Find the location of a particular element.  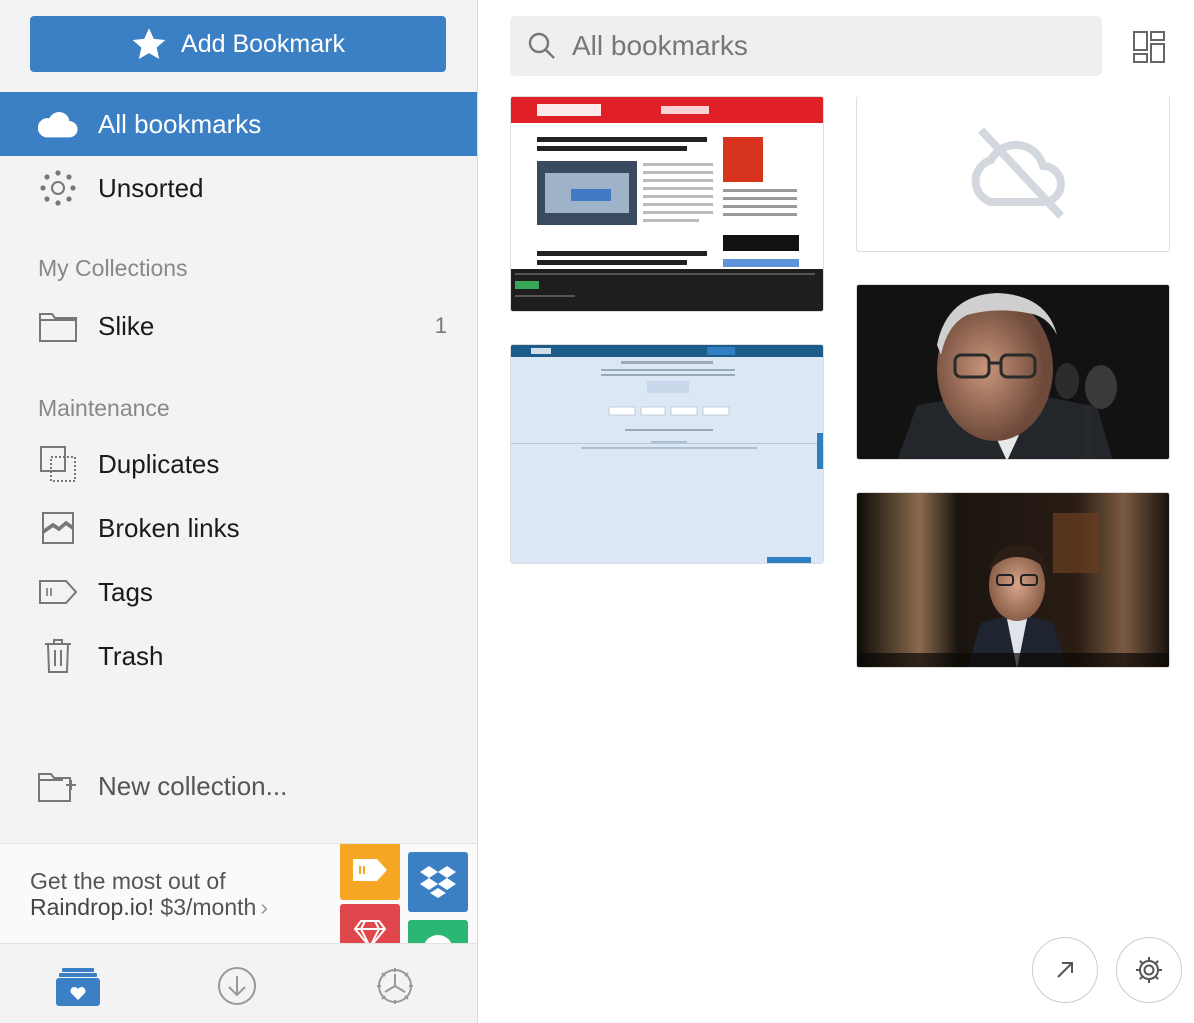

settings-dial-icon is located at coordinates (395, 986).